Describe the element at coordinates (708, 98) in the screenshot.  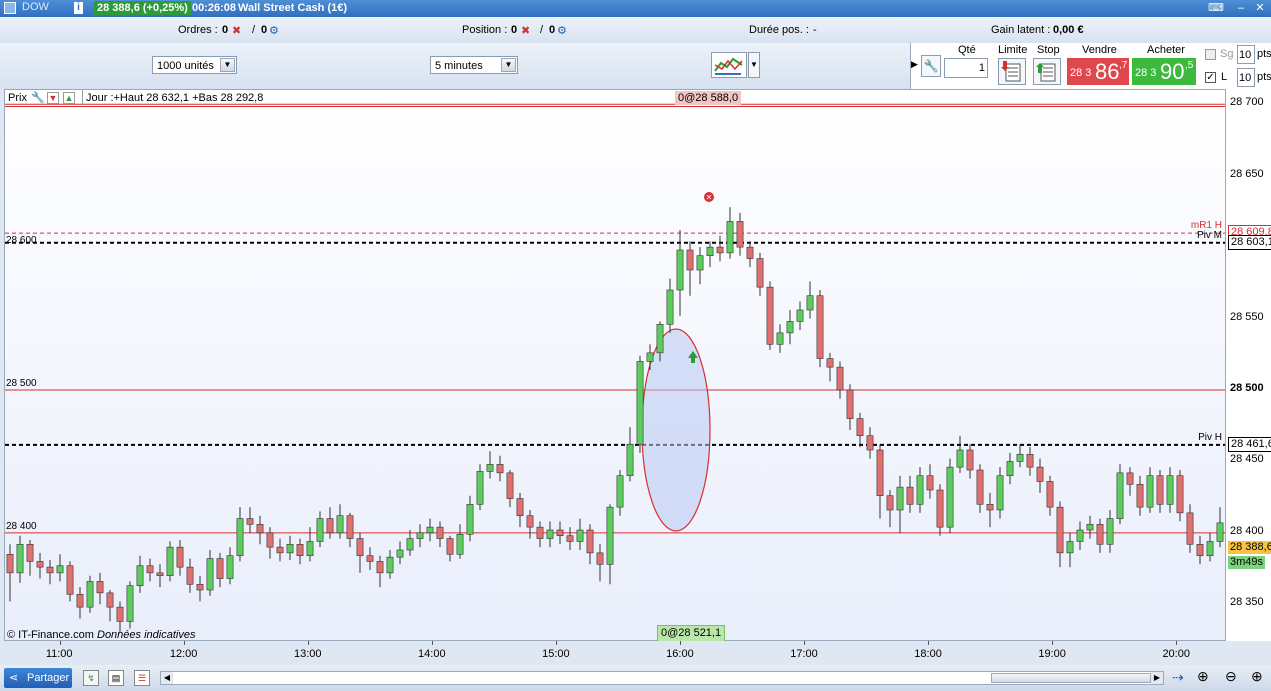
I see `sell-order-marker-label: 0@28 588,0` at that location.